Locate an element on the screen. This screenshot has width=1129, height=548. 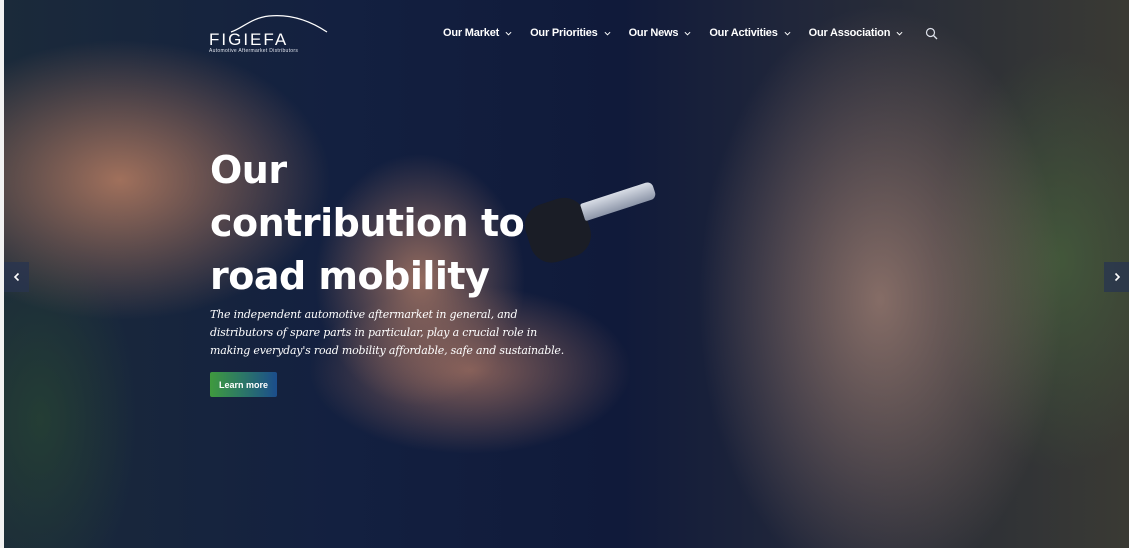
nav-item-our-activities: Our Activities is located at coordinates (750, 33).